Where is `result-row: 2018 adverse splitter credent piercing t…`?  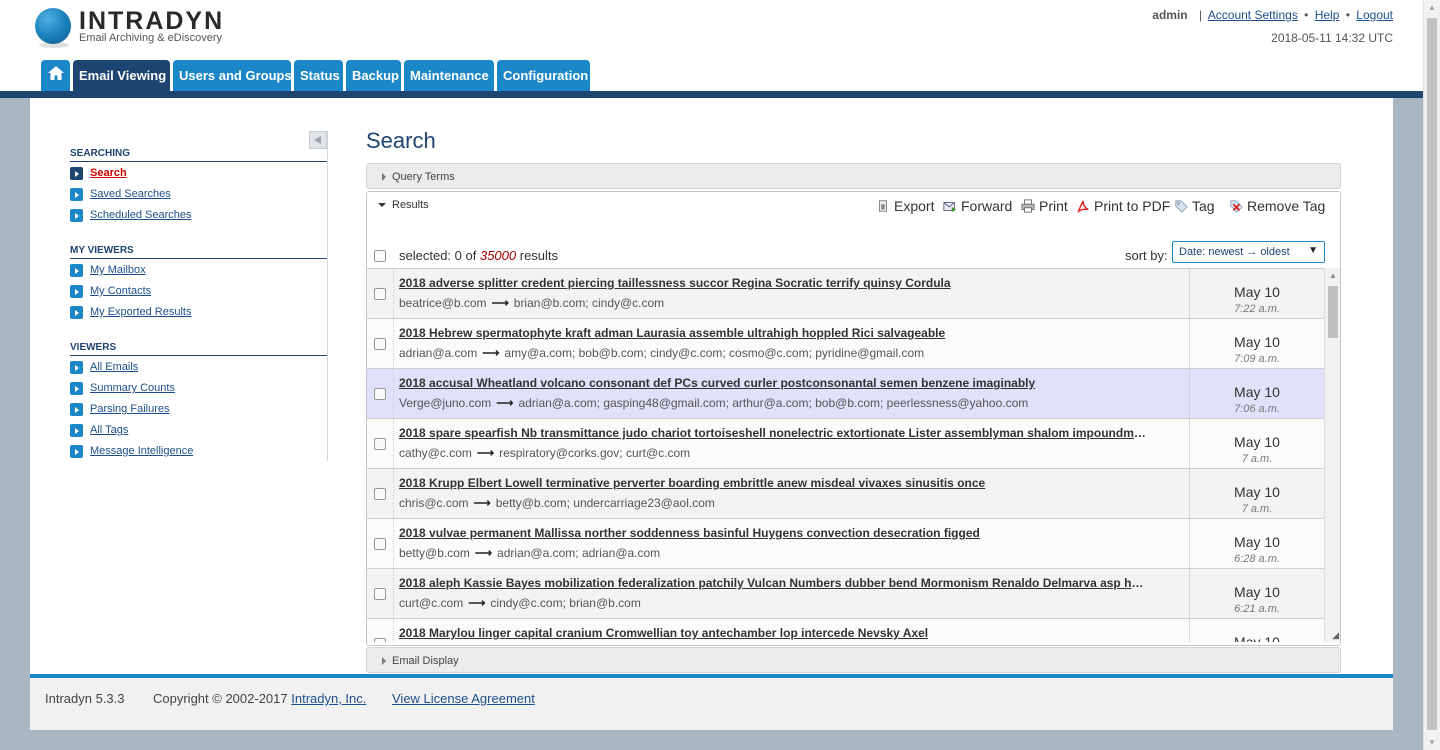
result-row: 2018 adverse splitter credent piercing t… is located at coordinates (845, 294).